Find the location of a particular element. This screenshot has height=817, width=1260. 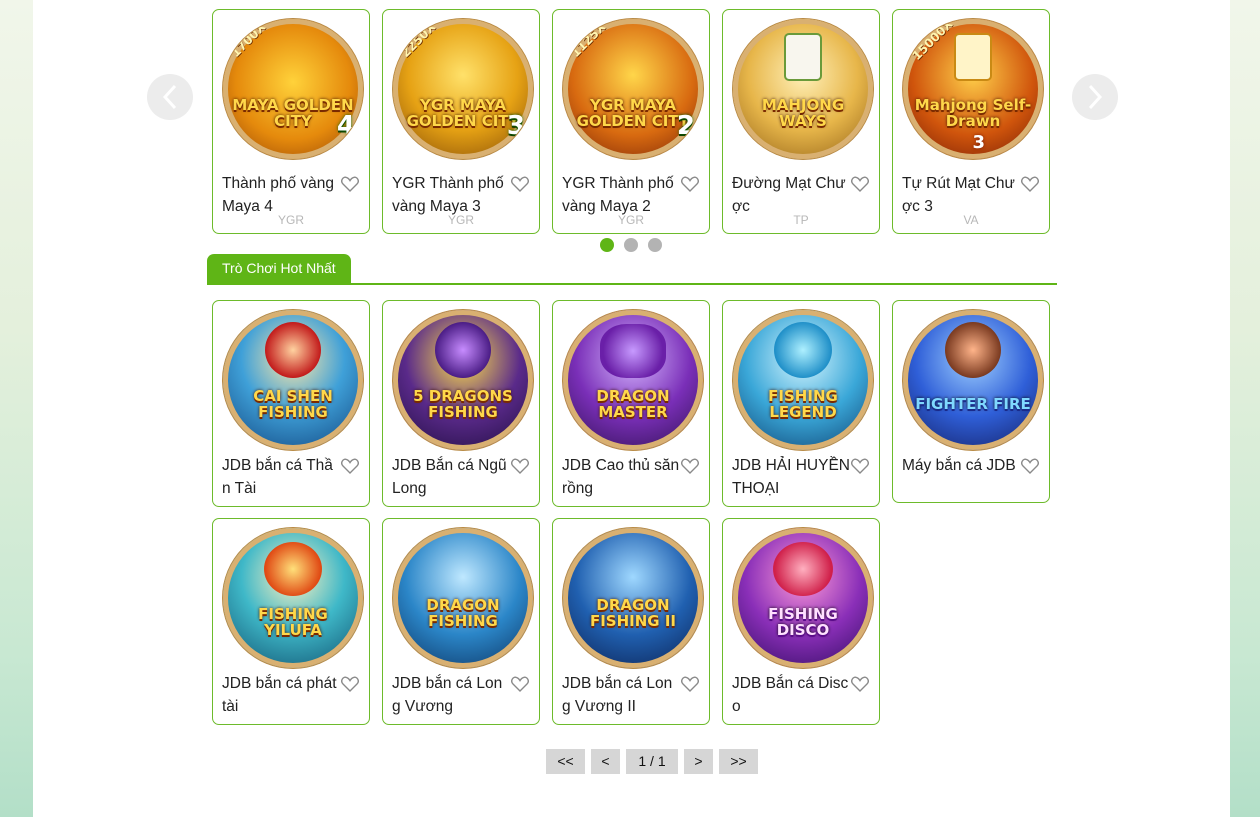

game-logo-text: FISHING LEGEND is located at coordinates (803, 404).